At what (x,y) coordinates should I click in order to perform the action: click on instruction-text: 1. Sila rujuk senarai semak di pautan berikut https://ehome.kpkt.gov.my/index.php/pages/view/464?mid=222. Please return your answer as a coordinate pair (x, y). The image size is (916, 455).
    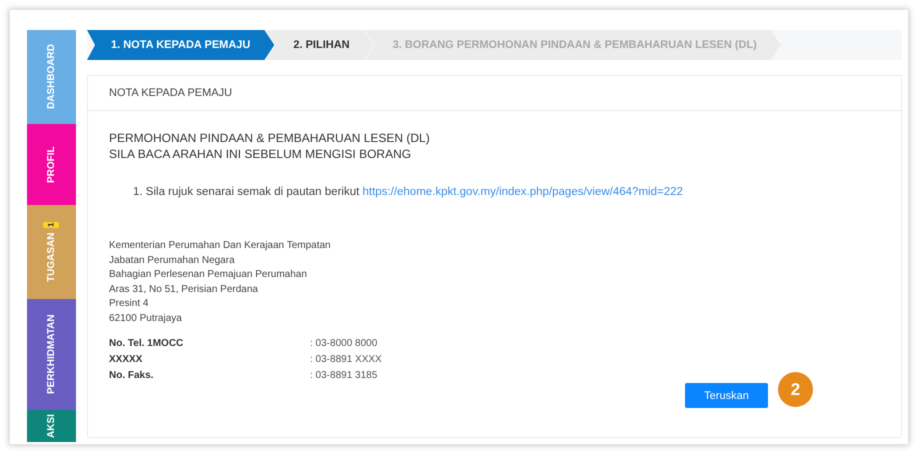
    Looking at the image, I should click on (408, 192).